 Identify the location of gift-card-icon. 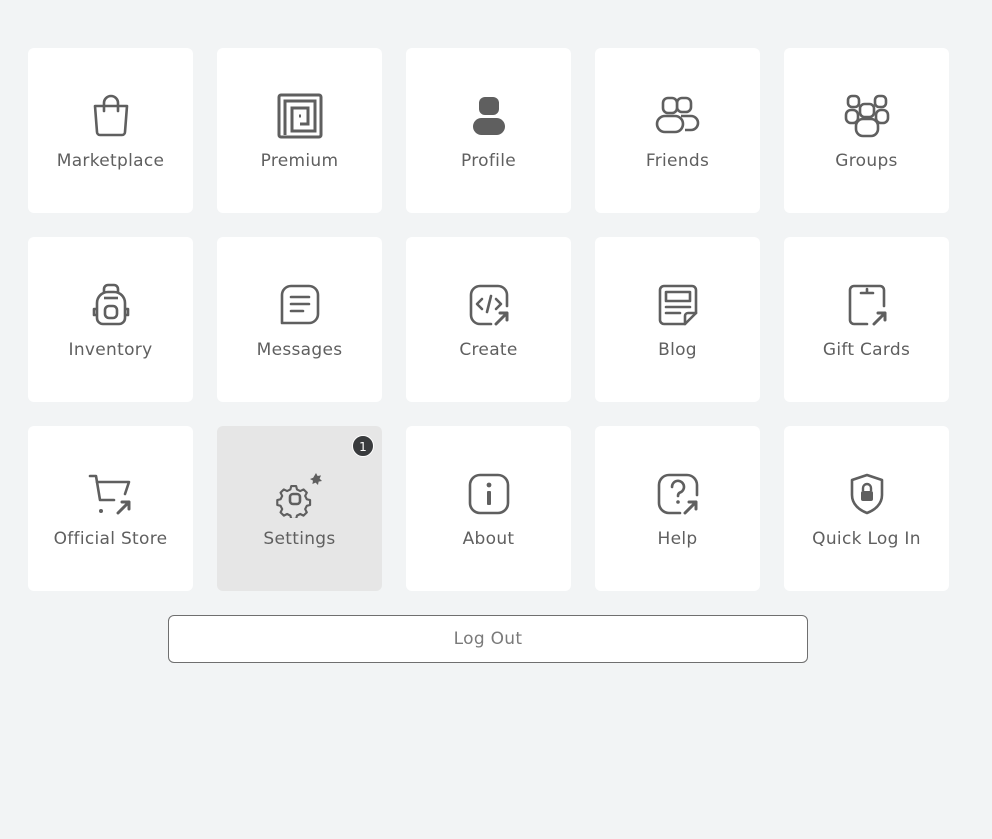
(867, 305).